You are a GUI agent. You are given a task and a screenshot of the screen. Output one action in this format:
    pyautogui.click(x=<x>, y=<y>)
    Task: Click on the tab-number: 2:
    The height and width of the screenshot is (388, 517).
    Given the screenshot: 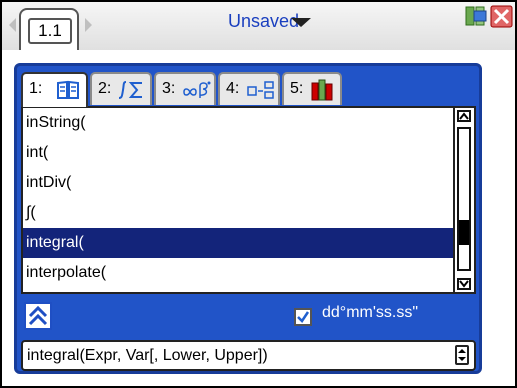 What is the action you would take?
    pyautogui.click(x=105, y=88)
    